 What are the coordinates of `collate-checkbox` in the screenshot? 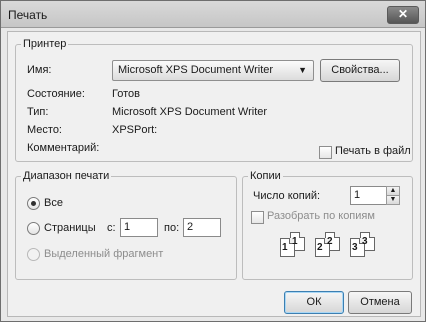 It's located at (257, 217).